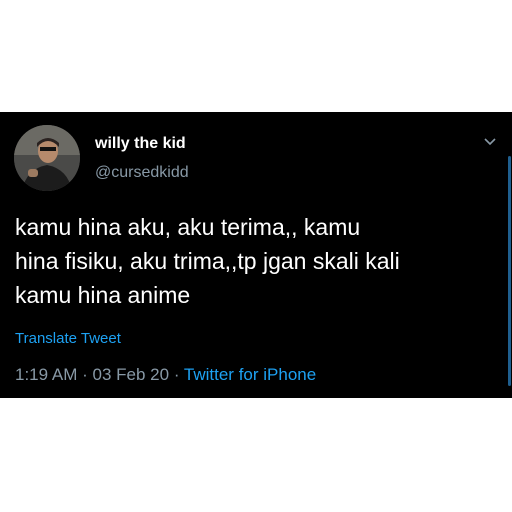 This screenshot has width=512, height=512. I want to click on tweet-date: 03 Feb 20, so click(131, 374).